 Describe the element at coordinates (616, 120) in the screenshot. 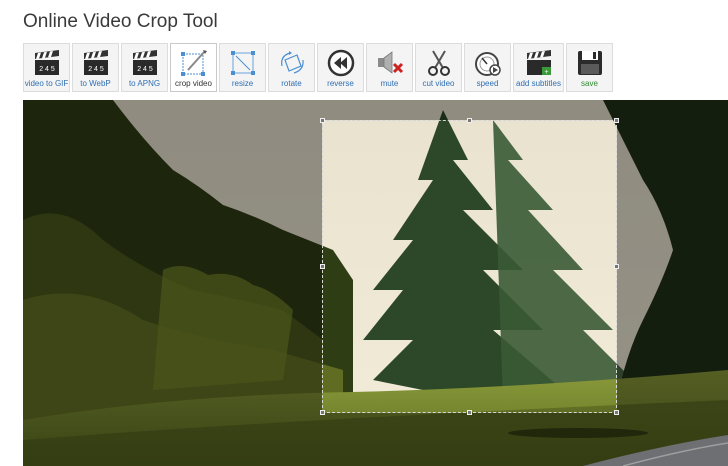

I see `crop-handle-top-right` at that location.